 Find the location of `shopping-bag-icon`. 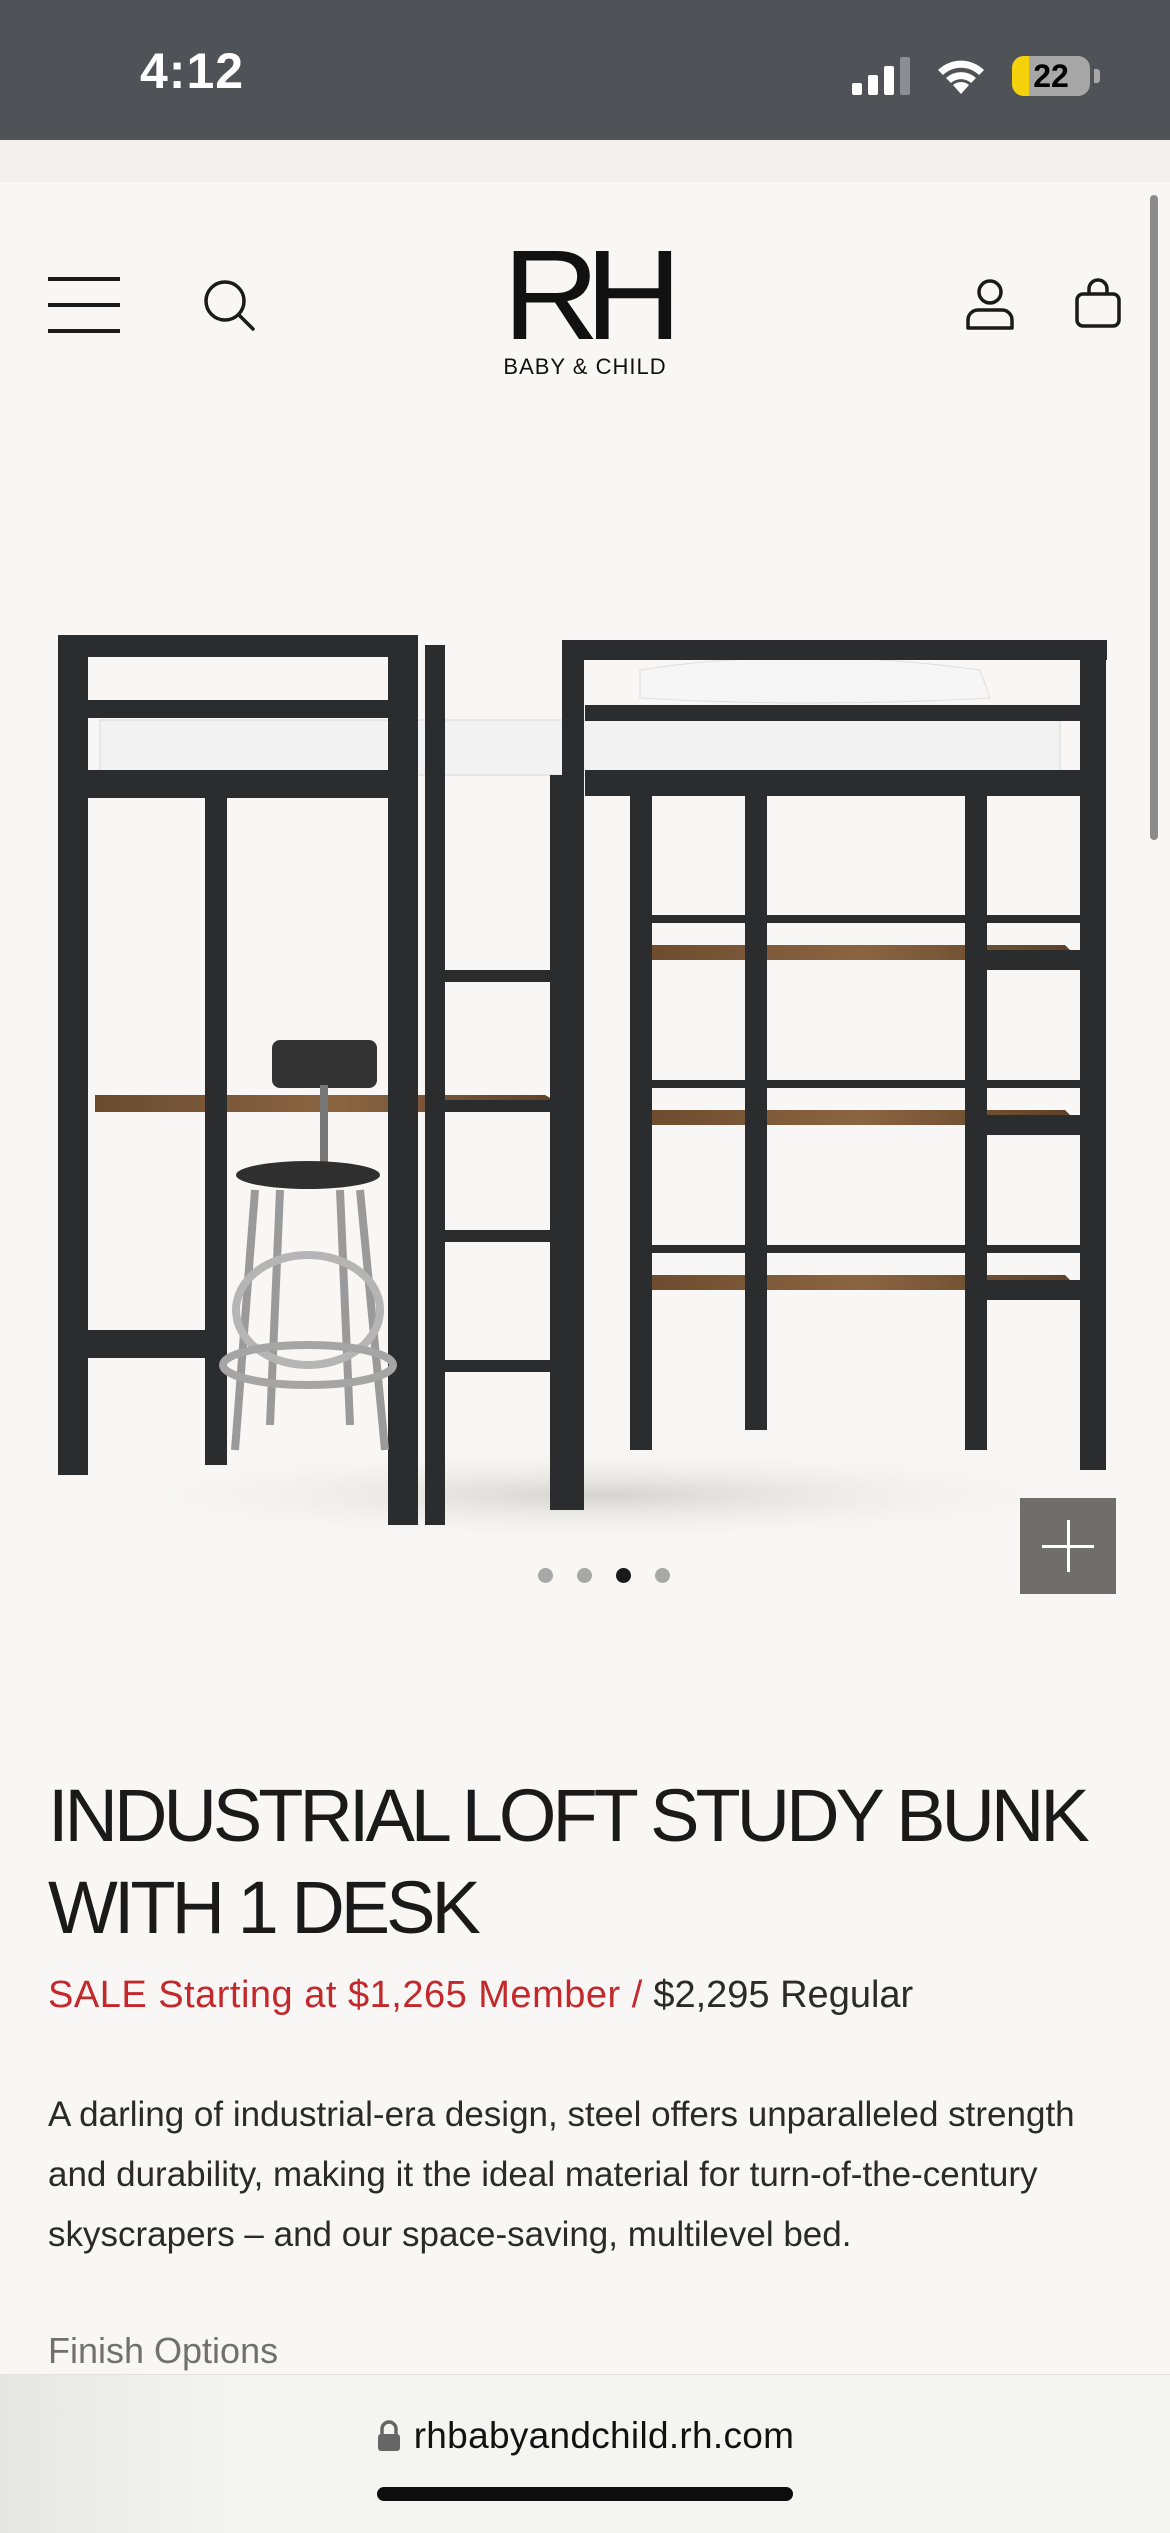

shopping-bag-icon is located at coordinates (1098, 304).